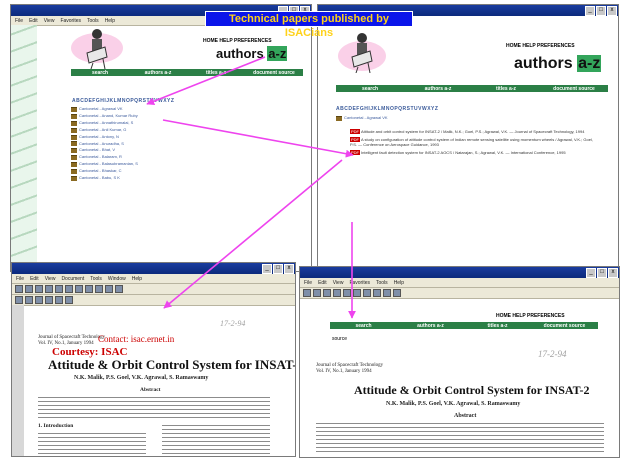  What do you see at coordinates (59, 289) in the screenshot?
I see `hand-icon` at bounding box center [59, 289].